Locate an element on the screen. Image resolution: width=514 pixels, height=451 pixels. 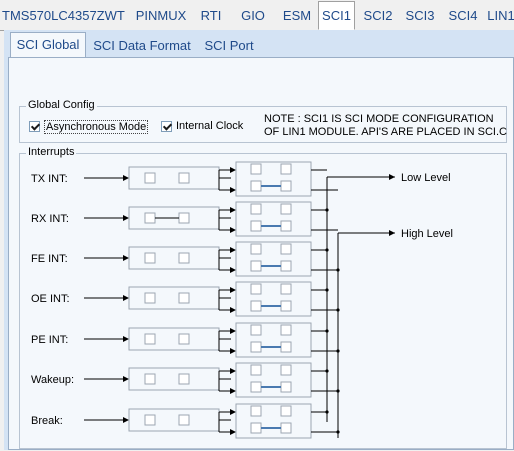
level-high-checkbox-oeint-a is located at coordinates (256, 306).